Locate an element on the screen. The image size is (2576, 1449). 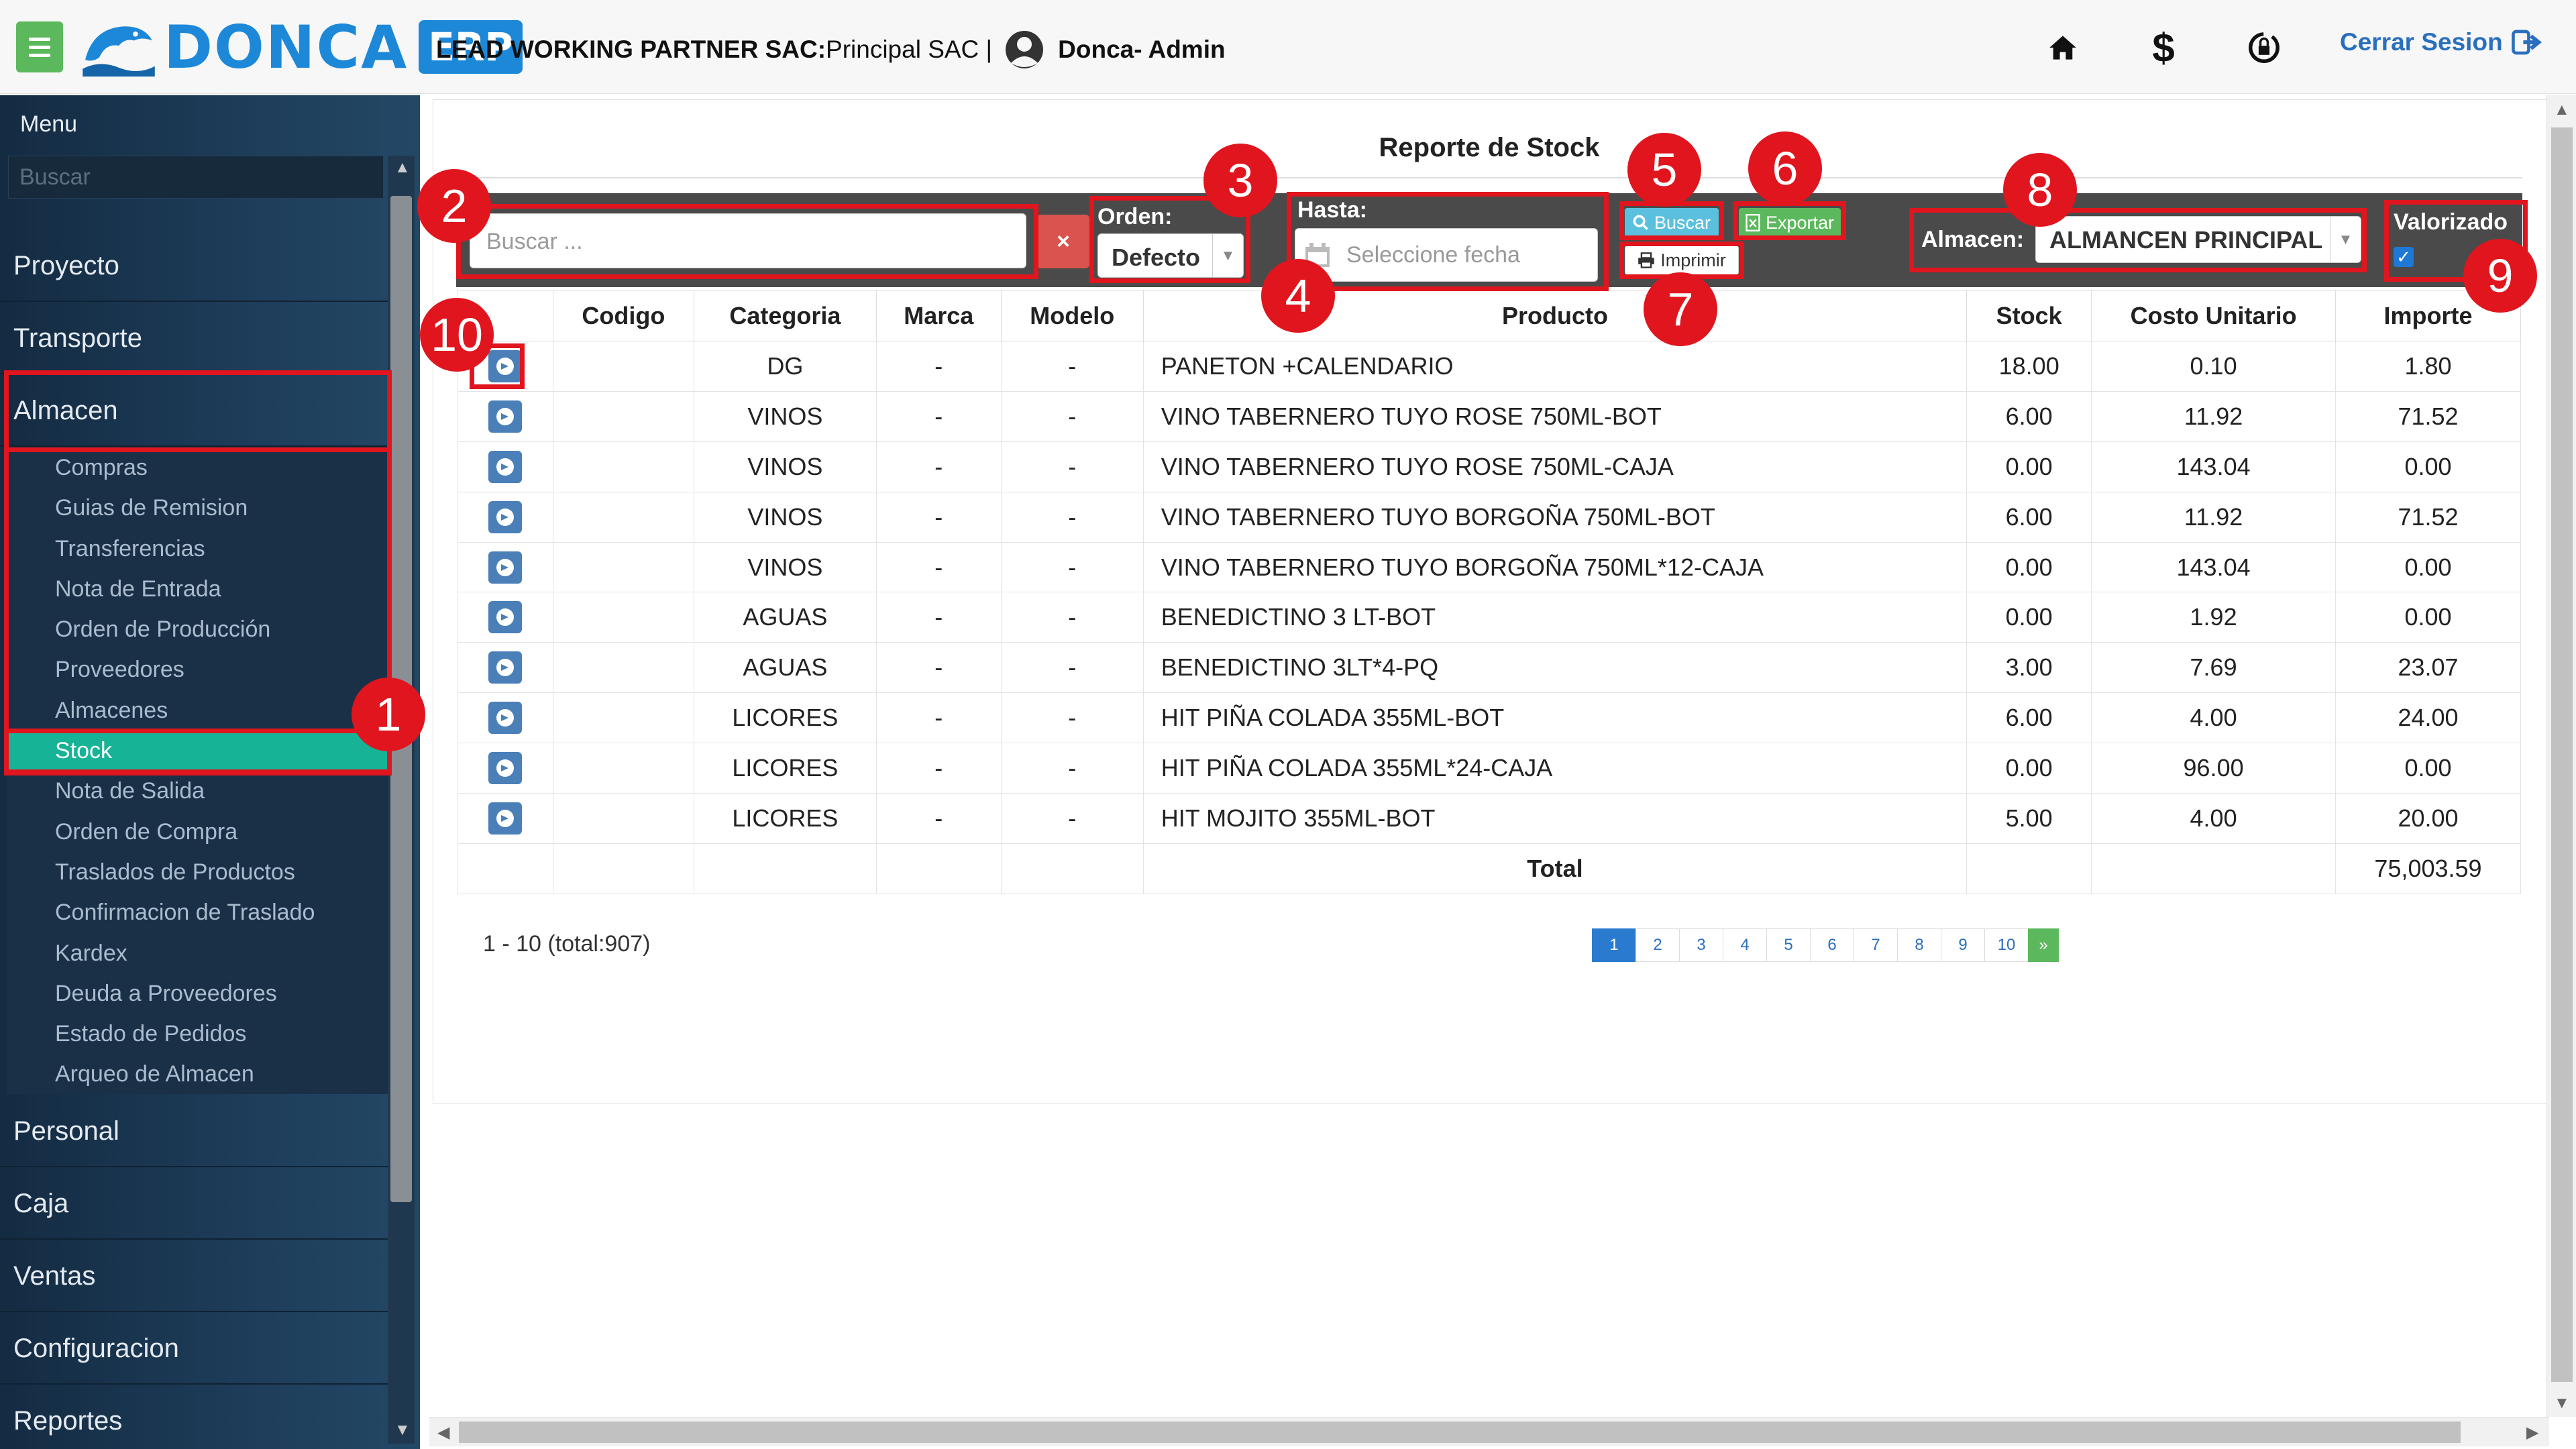
imprimir-button: Imprimir is located at coordinates (1682, 260).